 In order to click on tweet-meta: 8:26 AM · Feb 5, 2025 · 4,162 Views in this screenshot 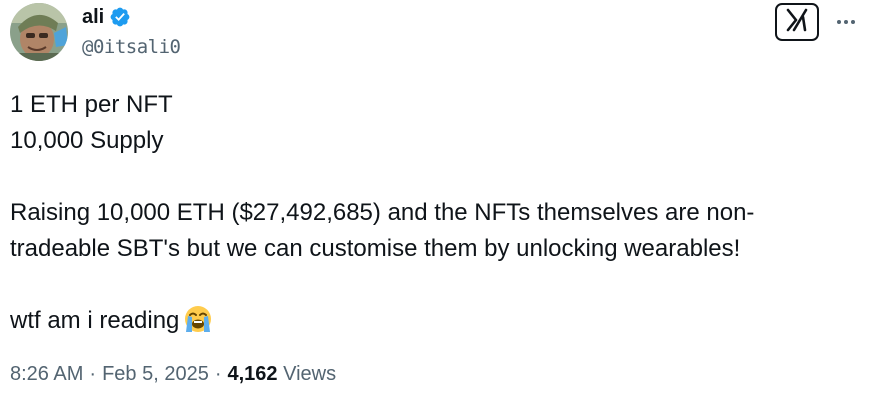, I will do `click(173, 374)`.